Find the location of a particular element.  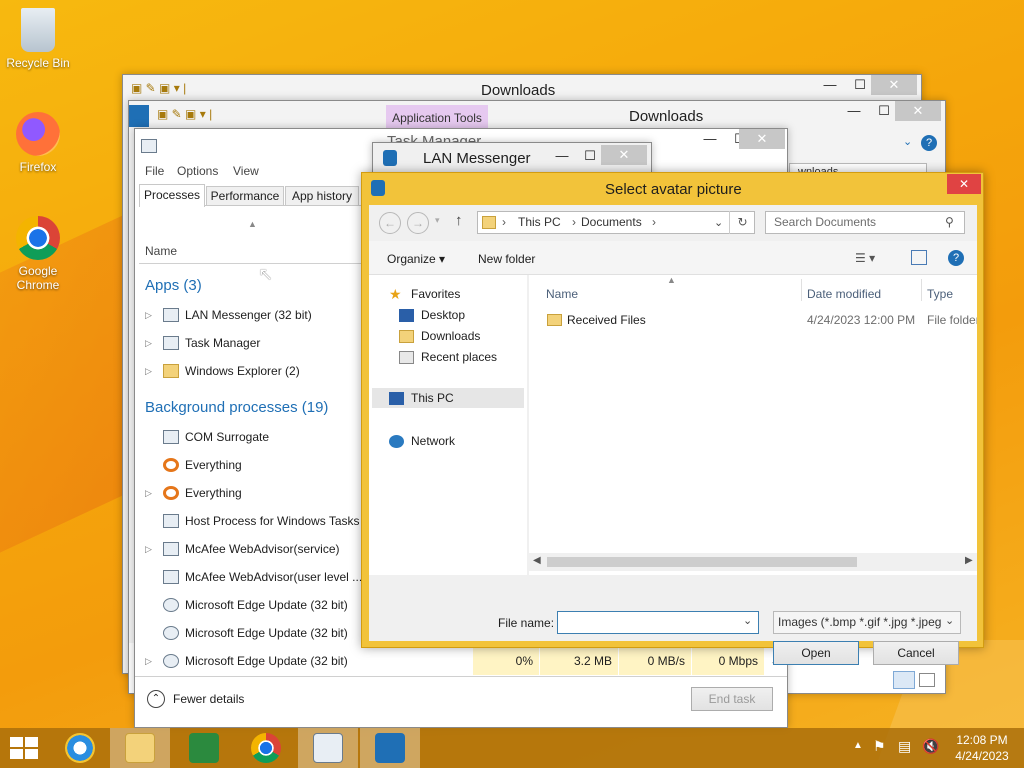

search-documents-input: Search Documents is located at coordinates (865, 222).